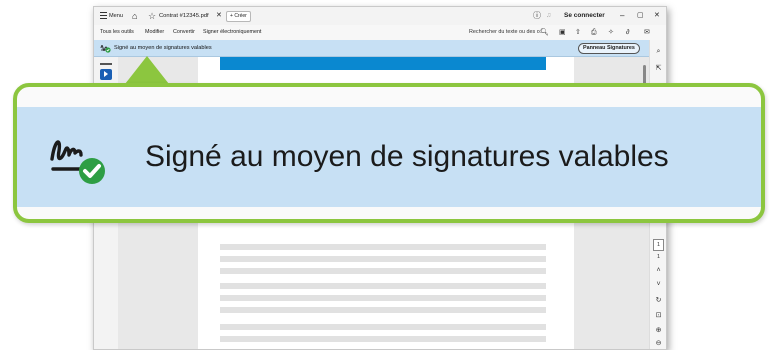 The height and width of the screenshot is (350, 780). Describe the element at coordinates (658, 270) in the screenshot. I see `scroll-up-icon: ˄` at that location.